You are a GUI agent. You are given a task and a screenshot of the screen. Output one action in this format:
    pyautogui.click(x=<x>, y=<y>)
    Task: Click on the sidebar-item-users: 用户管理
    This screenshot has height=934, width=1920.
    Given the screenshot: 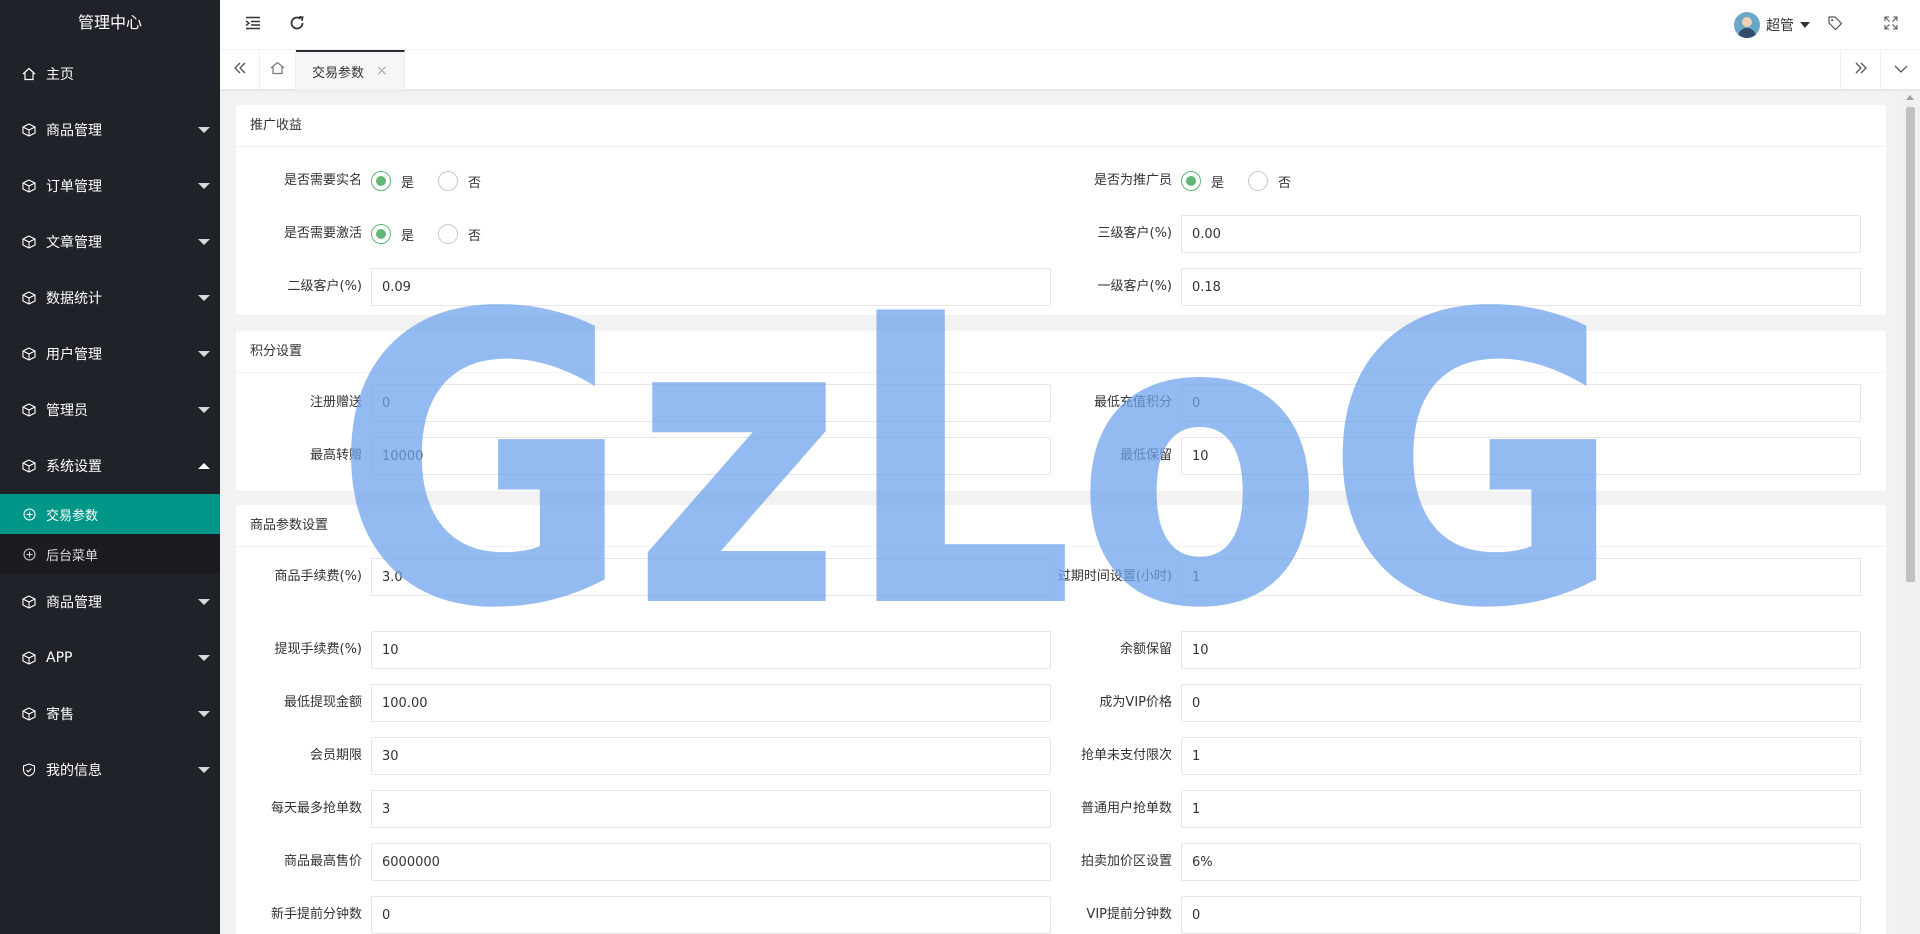 What is the action you would take?
    pyautogui.click(x=110, y=354)
    